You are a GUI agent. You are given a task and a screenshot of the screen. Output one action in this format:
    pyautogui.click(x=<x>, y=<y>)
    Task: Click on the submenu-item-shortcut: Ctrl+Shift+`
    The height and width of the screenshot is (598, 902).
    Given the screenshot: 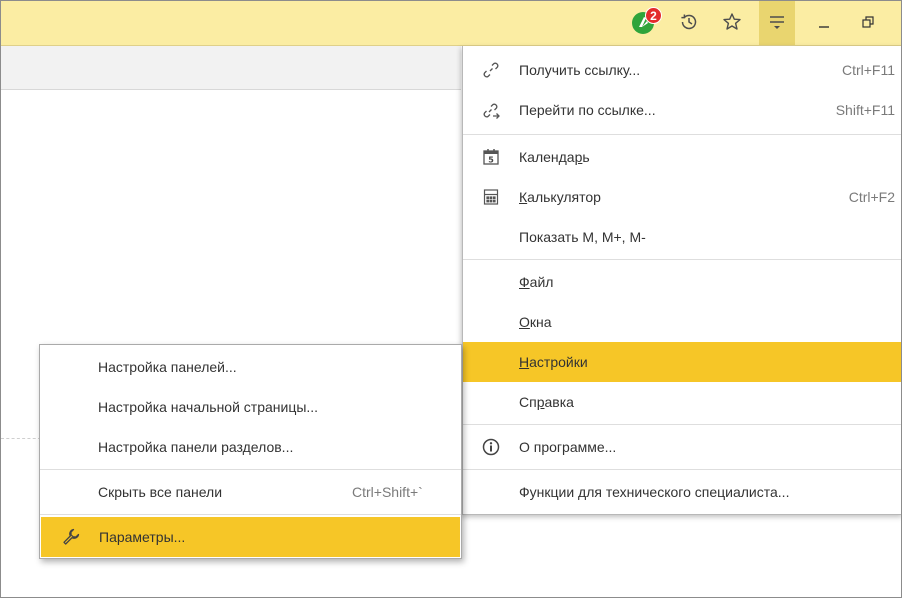 What is the action you would take?
    pyautogui.click(x=387, y=492)
    